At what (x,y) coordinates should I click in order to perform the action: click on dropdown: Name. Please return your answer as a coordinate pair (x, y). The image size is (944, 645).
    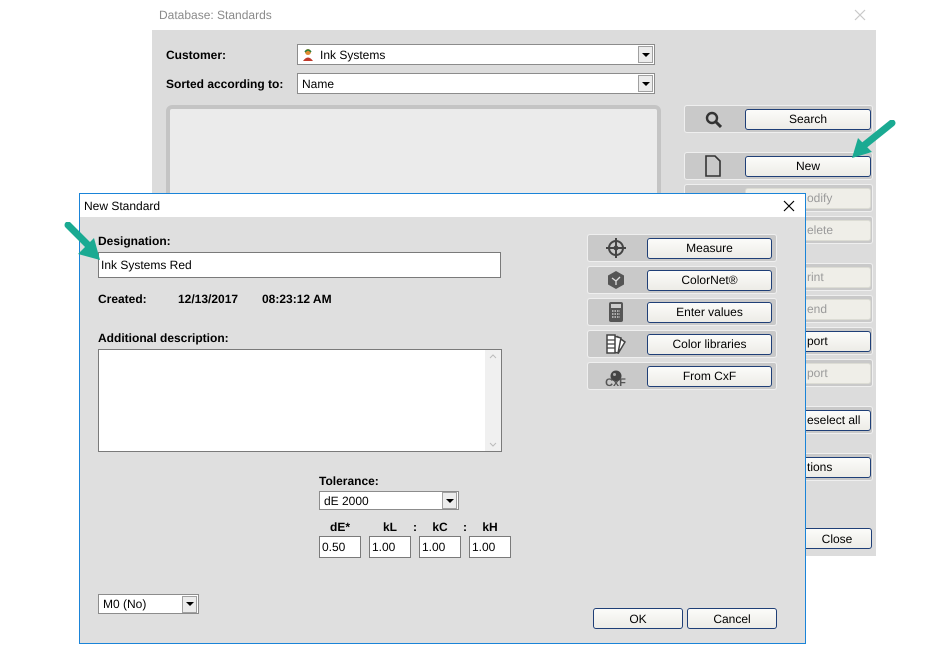
    Looking at the image, I should click on (476, 83).